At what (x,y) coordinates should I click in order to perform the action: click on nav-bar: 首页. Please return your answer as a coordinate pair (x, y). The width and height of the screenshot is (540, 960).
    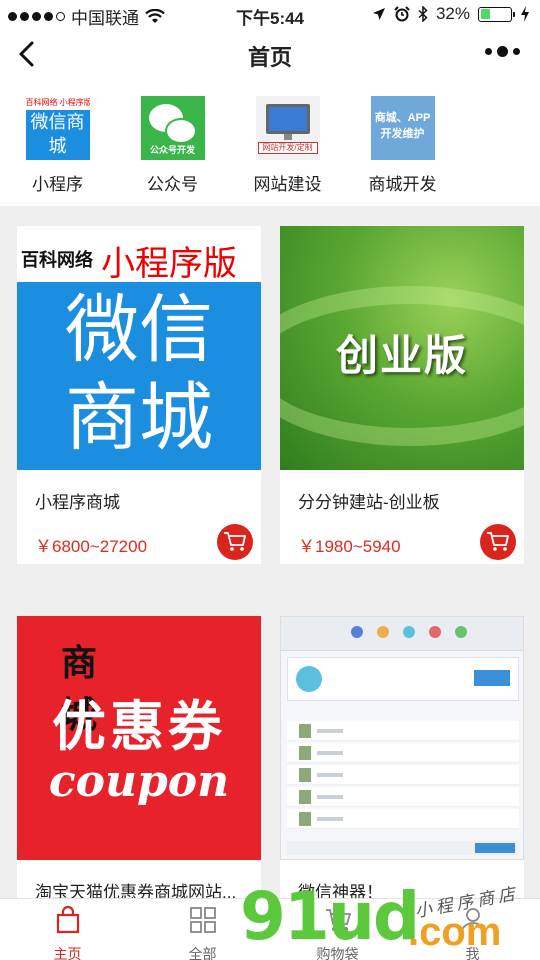
    Looking at the image, I should click on (270, 55).